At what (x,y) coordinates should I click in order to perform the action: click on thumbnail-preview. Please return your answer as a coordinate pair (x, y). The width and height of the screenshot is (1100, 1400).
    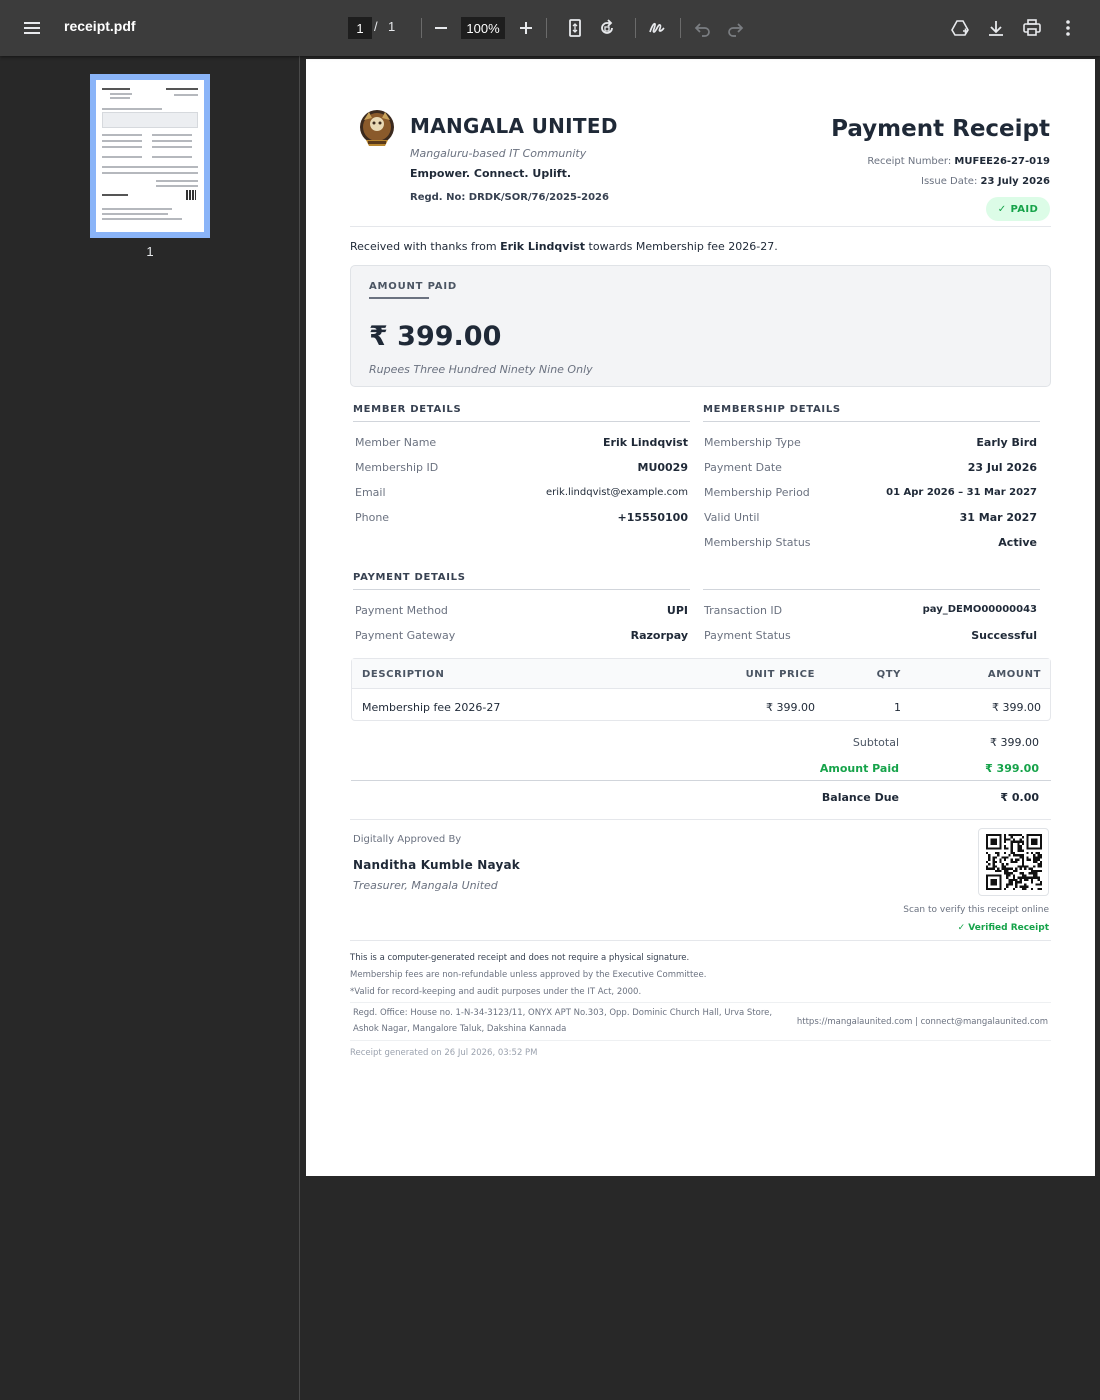
    Looking at the image, I should click on (150, 156).